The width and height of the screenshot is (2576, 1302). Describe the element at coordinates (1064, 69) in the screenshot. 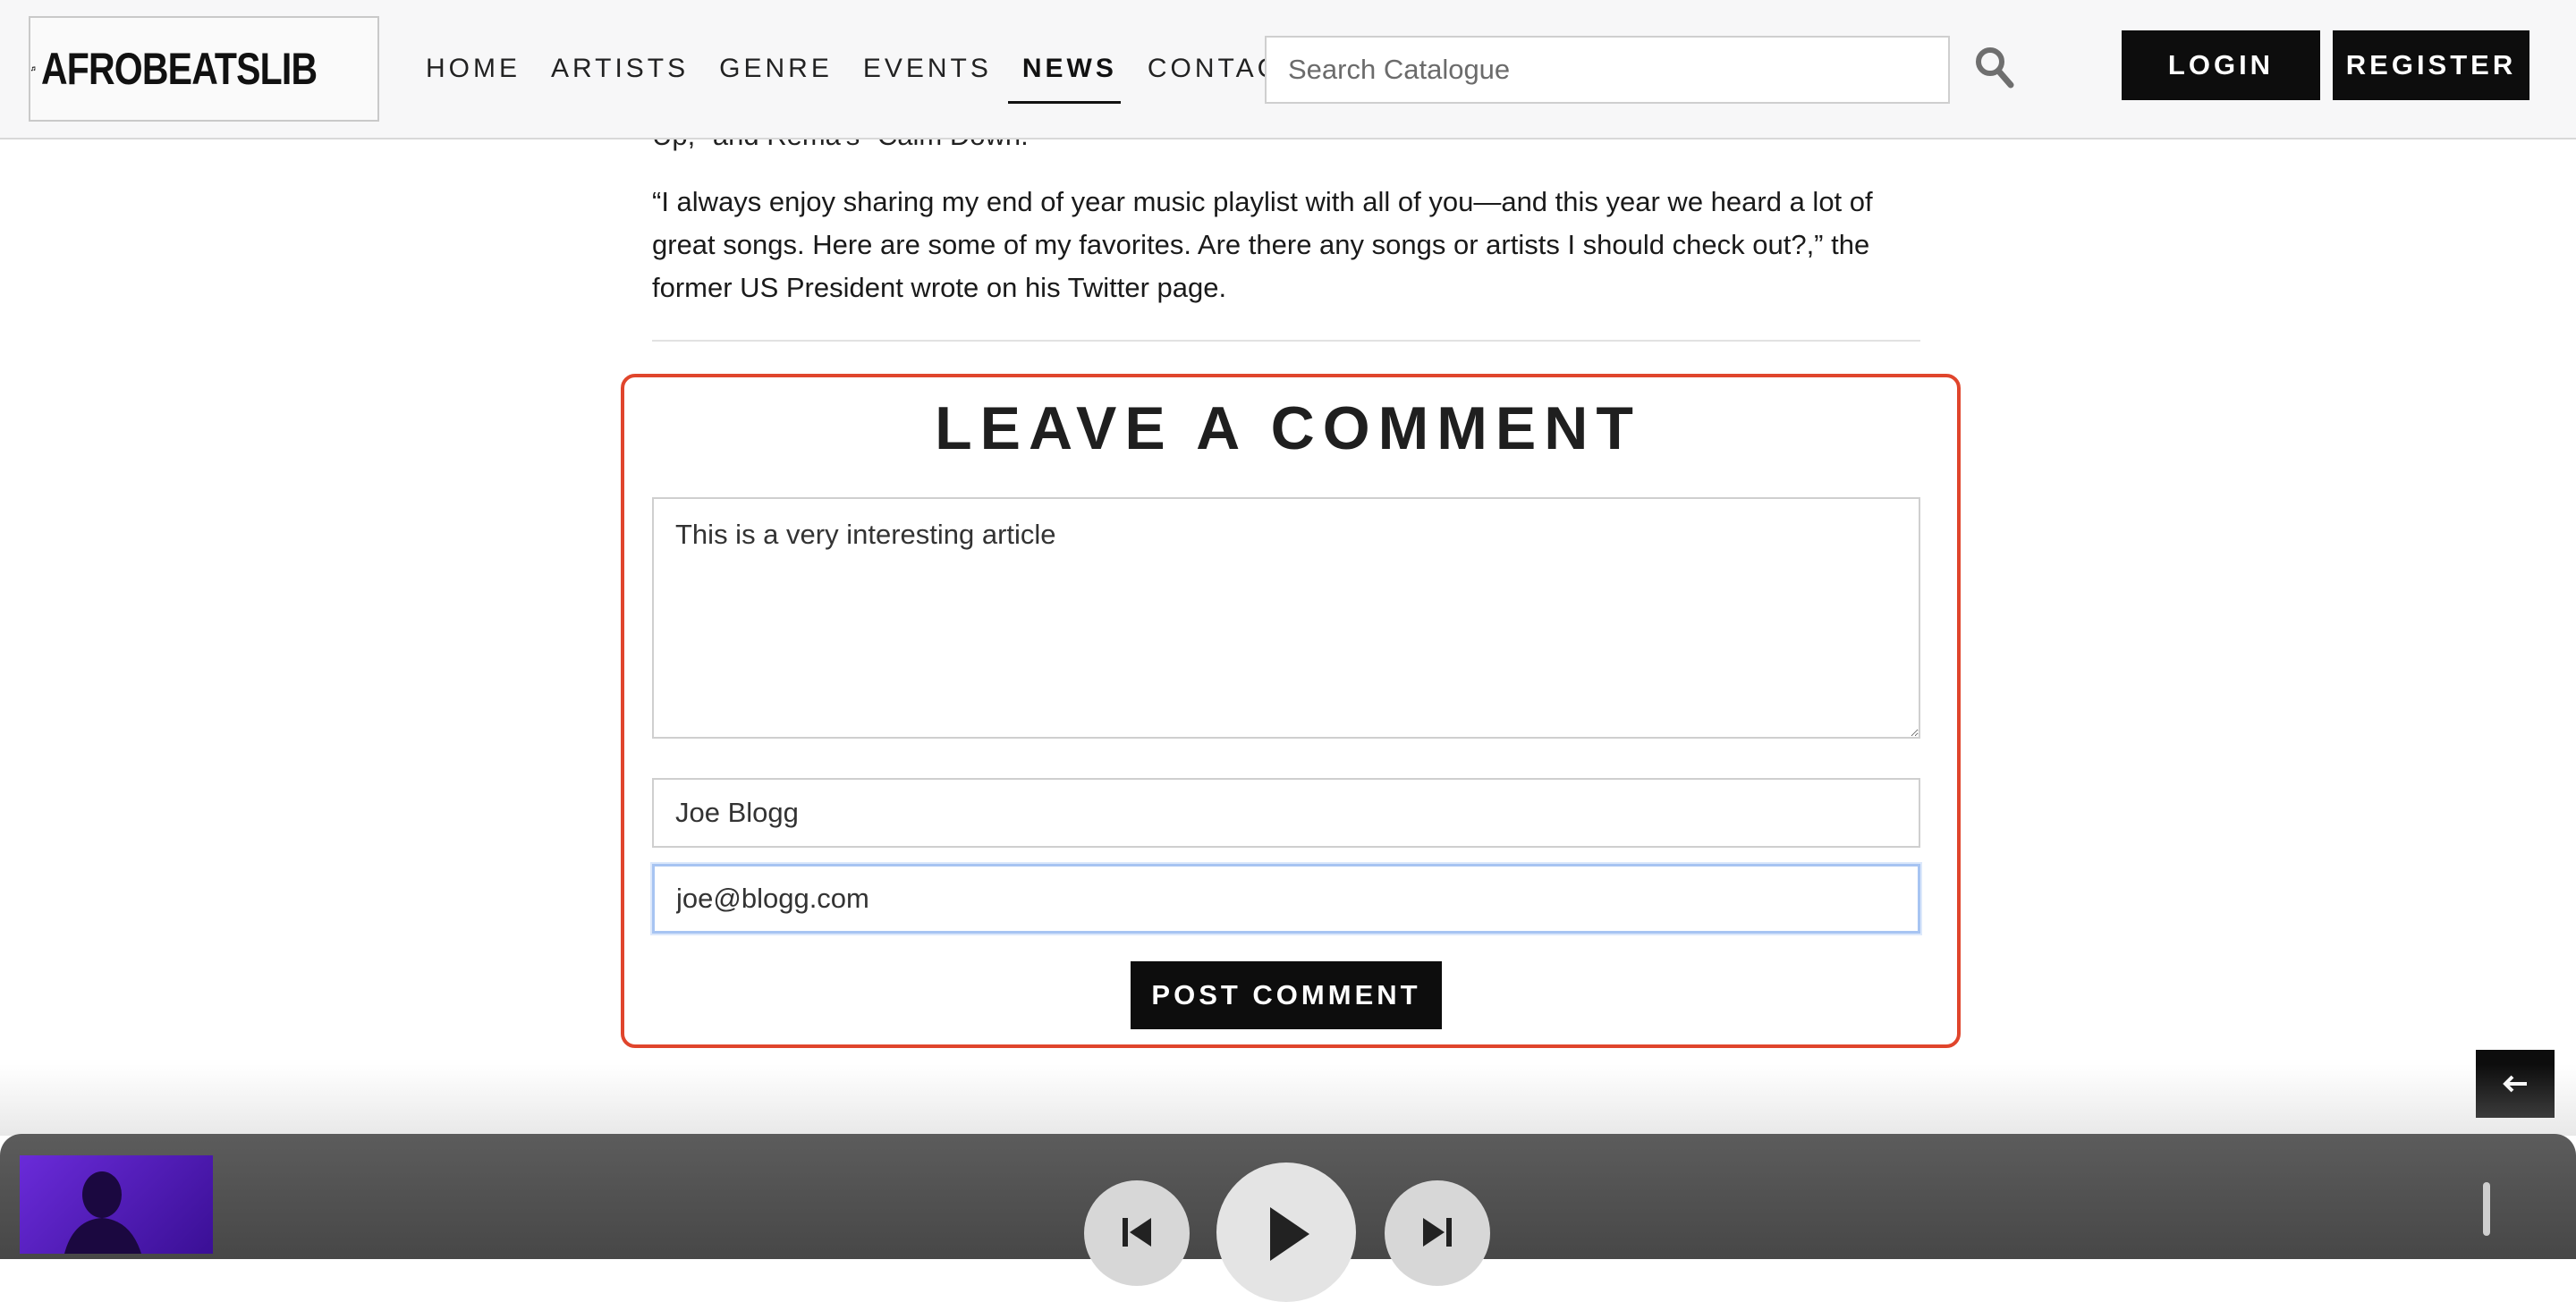

I see `nav-news: NEWS` at that location.